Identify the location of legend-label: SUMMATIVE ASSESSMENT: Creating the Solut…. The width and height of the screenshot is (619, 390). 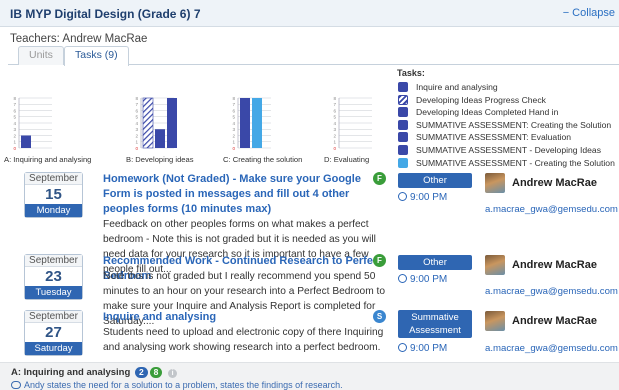
(514, 124).